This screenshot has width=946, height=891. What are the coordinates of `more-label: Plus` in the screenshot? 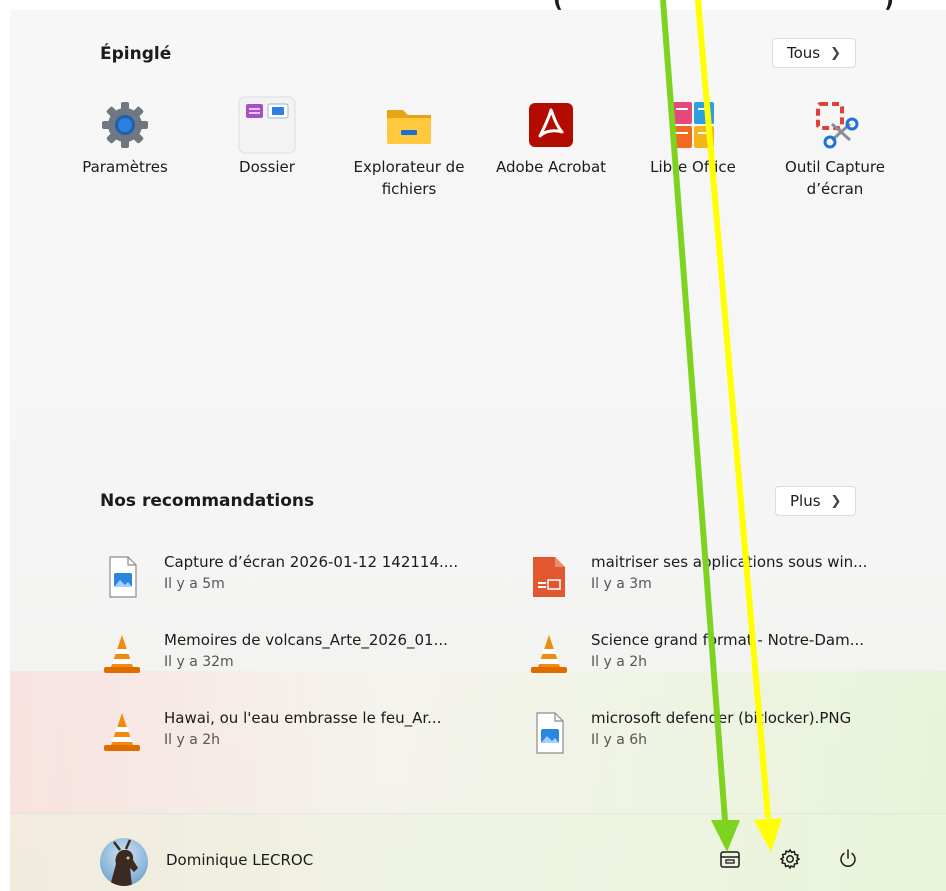 It's located at (805, 501).